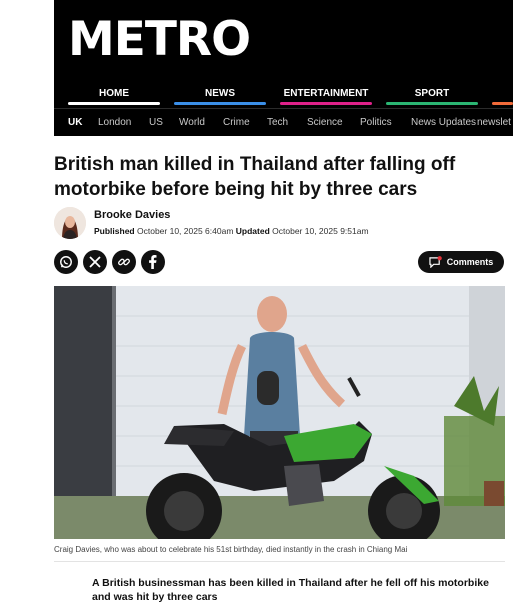 Image resolution: width=513 pixels, height=604 pixels. What do you see at coordinates (27, 300) in the screenshot?
I see `left-margin` at bounding box center [27, 300].